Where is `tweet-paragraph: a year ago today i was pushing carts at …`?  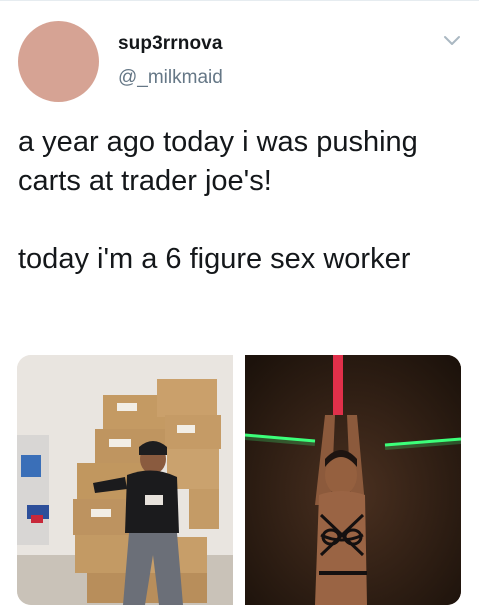 tweet-paragraph: a year ago today i was pushing carts at … is located at coordinates (218, 161).